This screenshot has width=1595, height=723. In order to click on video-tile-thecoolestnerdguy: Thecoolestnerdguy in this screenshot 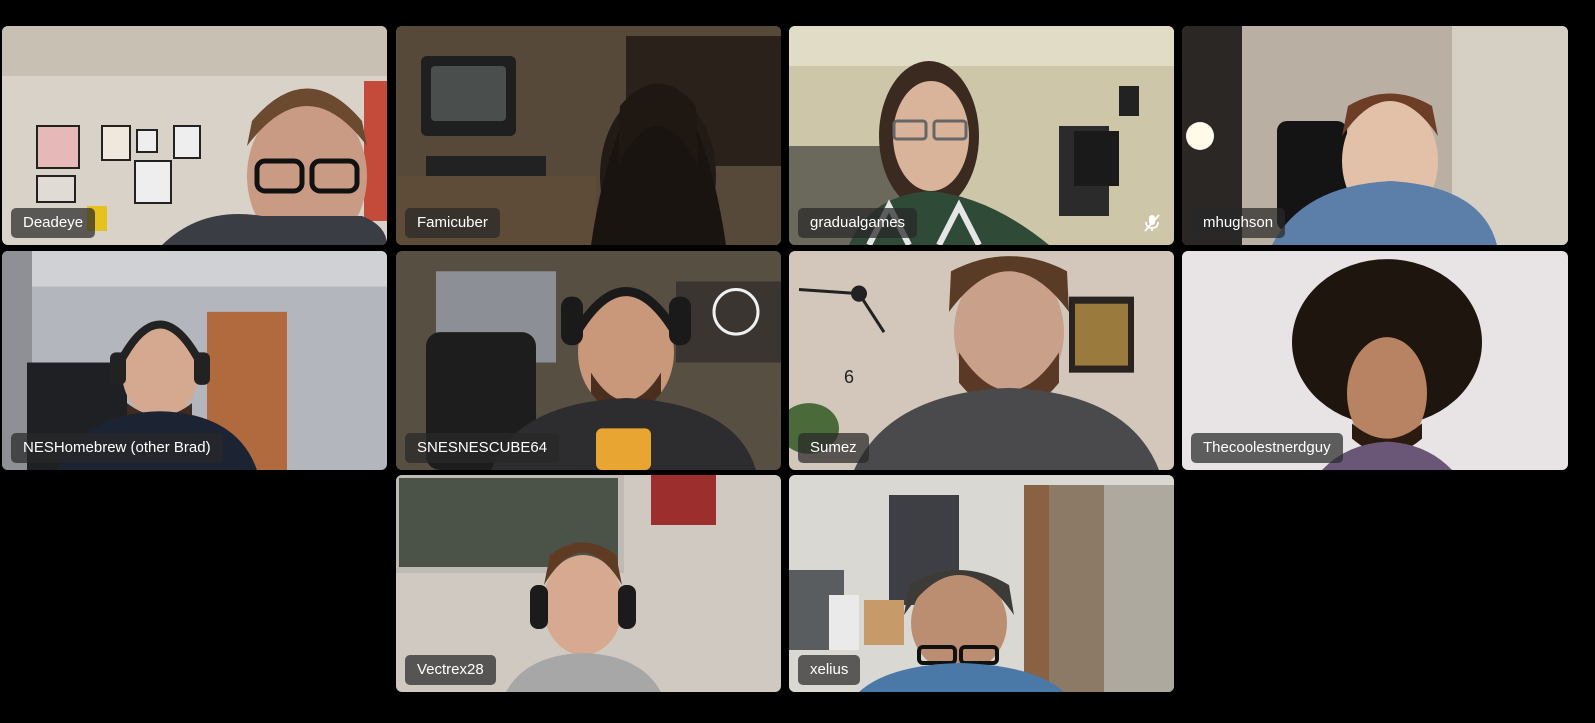, I will do `click(1375, 360)`.